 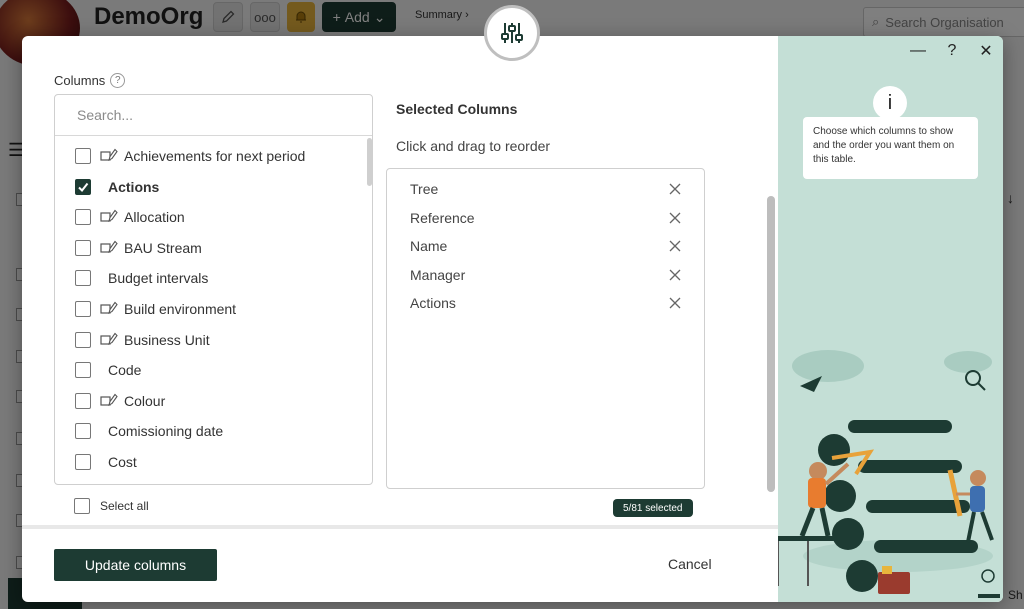 What do you see at coordinates (205, 217) in the screenshot?
I see `column-option: Allocation` at bounding box center [205, 217].